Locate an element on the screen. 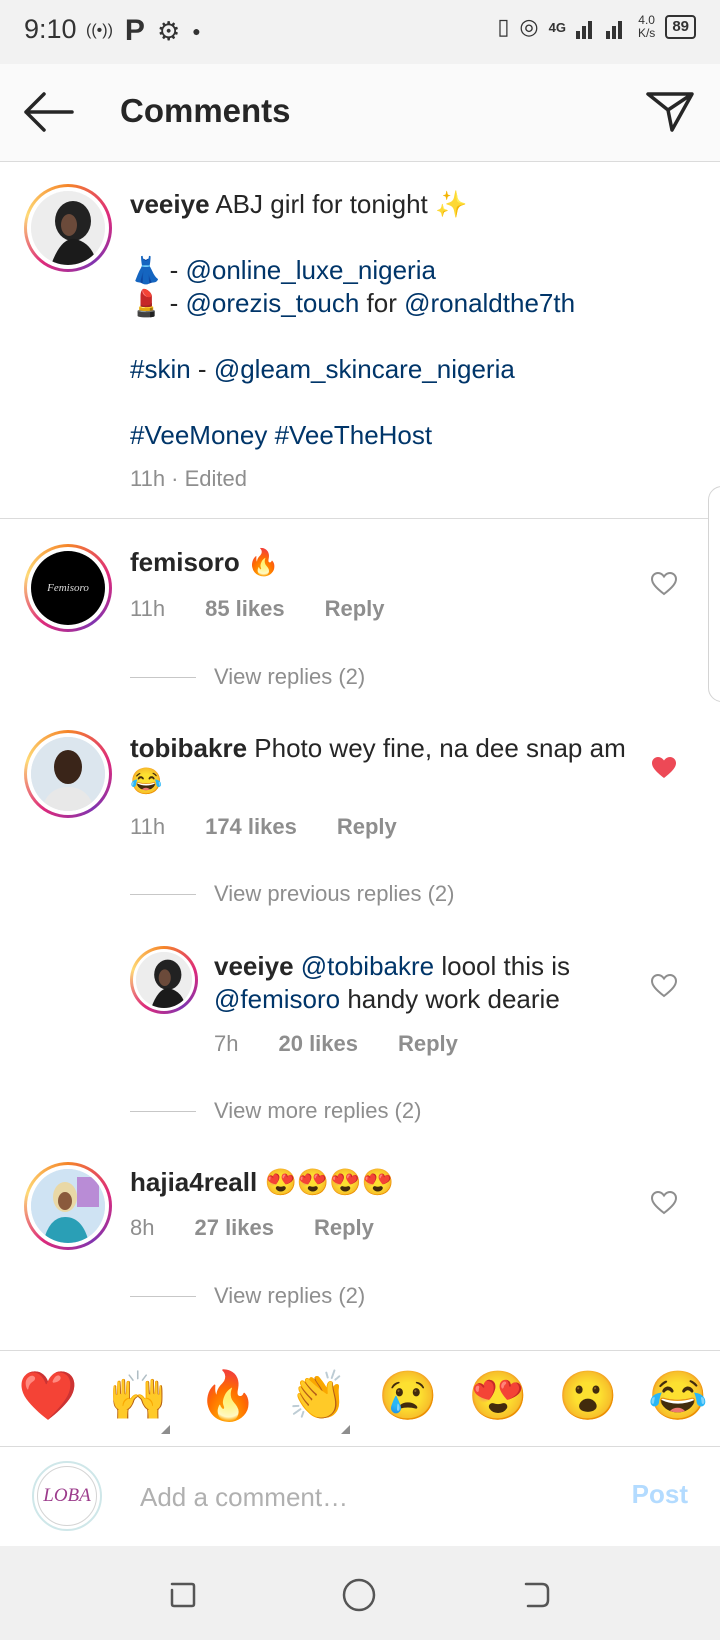 This screenshot has height=1640, width=720. avatar-veeiye-reply is located at coordinates (164, 980).